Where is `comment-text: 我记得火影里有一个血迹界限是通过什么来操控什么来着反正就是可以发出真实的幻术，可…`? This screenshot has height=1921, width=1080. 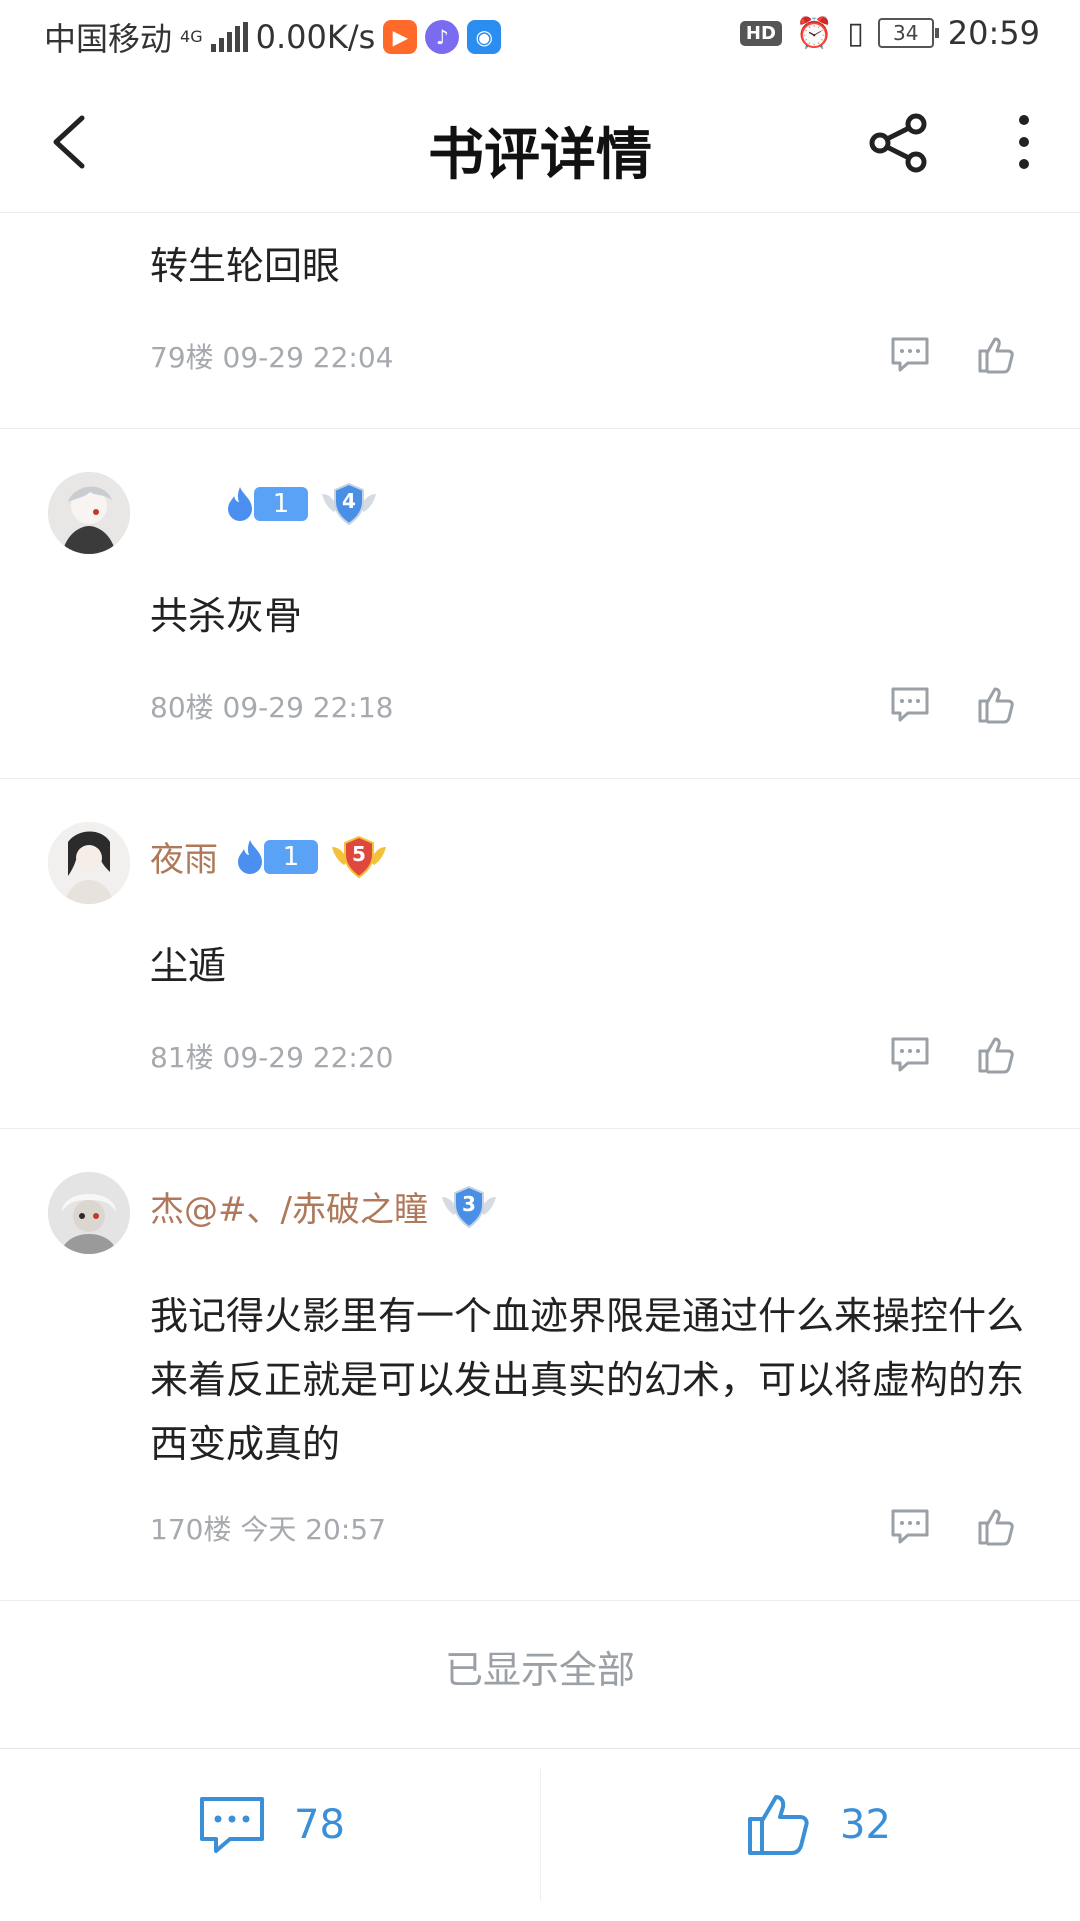 comment-text: 我记得火影里有一个血迹界限是通过什么来操控什么来着反正就是可以发出真实的幻术，可… is located at coordinates (587, 1380).